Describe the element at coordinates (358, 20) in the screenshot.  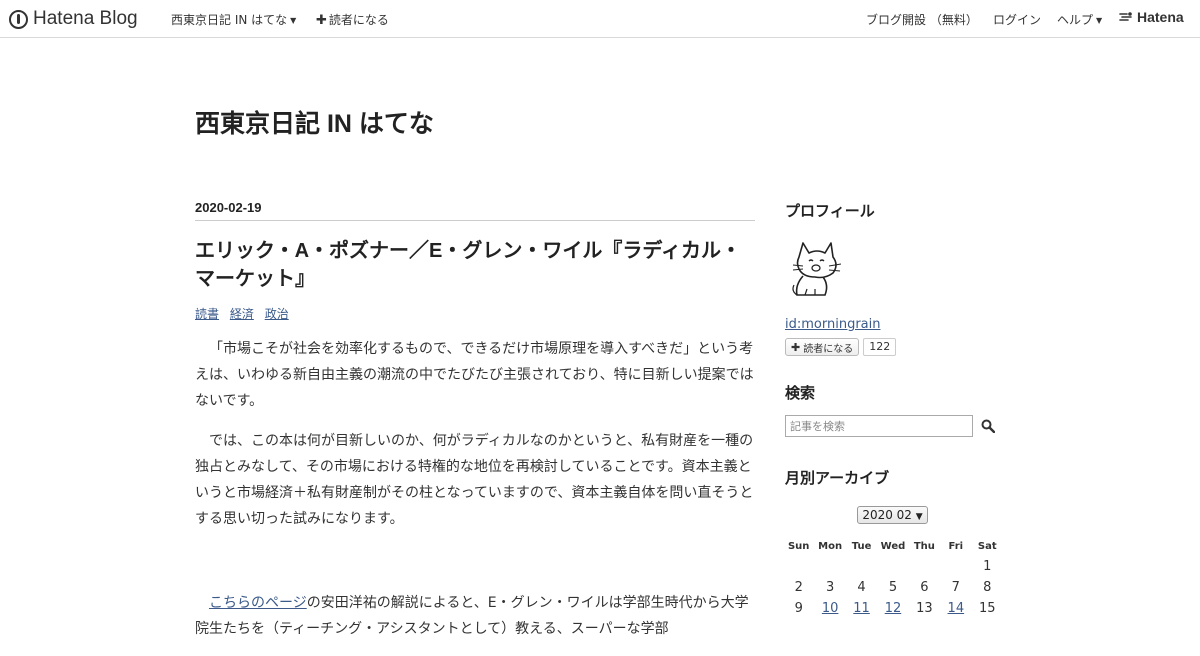
I see `header-subscribe-label: 読者になる` at that location.